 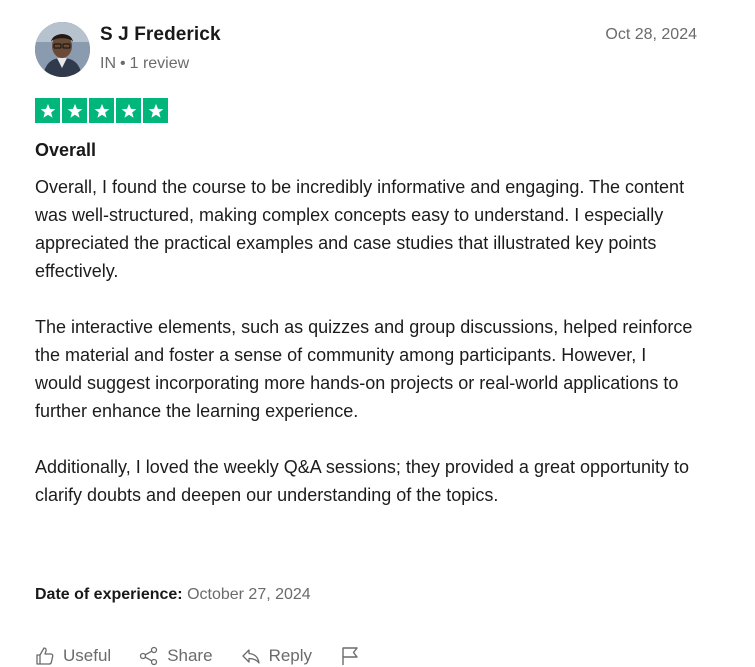 I want to click on experience-label: Date of experience:, so click(x=109, y=594).